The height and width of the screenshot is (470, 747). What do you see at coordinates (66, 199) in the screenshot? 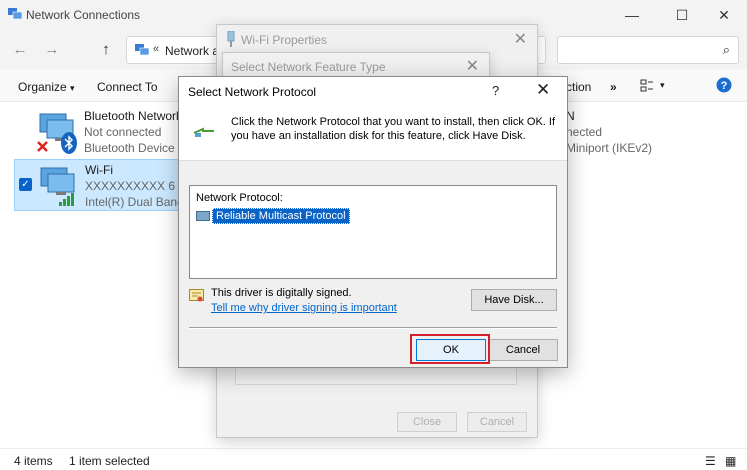
I see `signal-bars-icon` at bounding box center [66, 199].